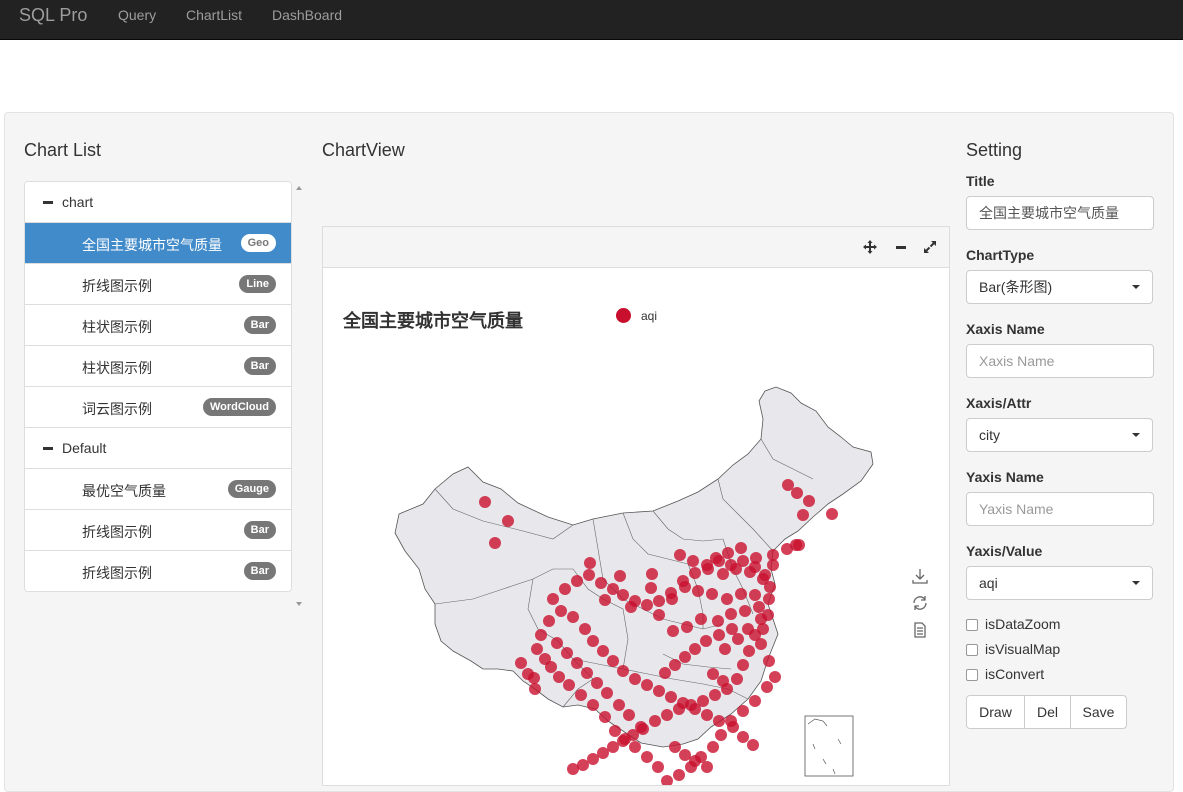 Image resolution: width=1183 pixels, height=792 pixels. Describe the element at coordinates (299, 604) in the screenshot. I see `scroll-down-arrow-icon` at that location.